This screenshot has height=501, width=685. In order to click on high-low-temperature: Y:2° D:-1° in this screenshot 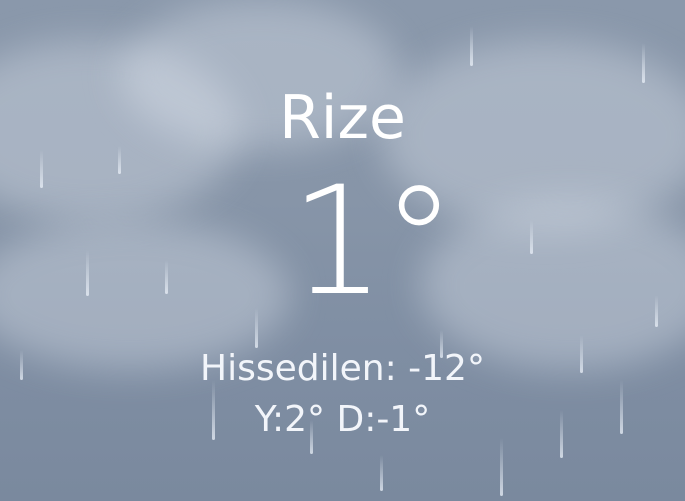, I will do `click(342, 419)`.